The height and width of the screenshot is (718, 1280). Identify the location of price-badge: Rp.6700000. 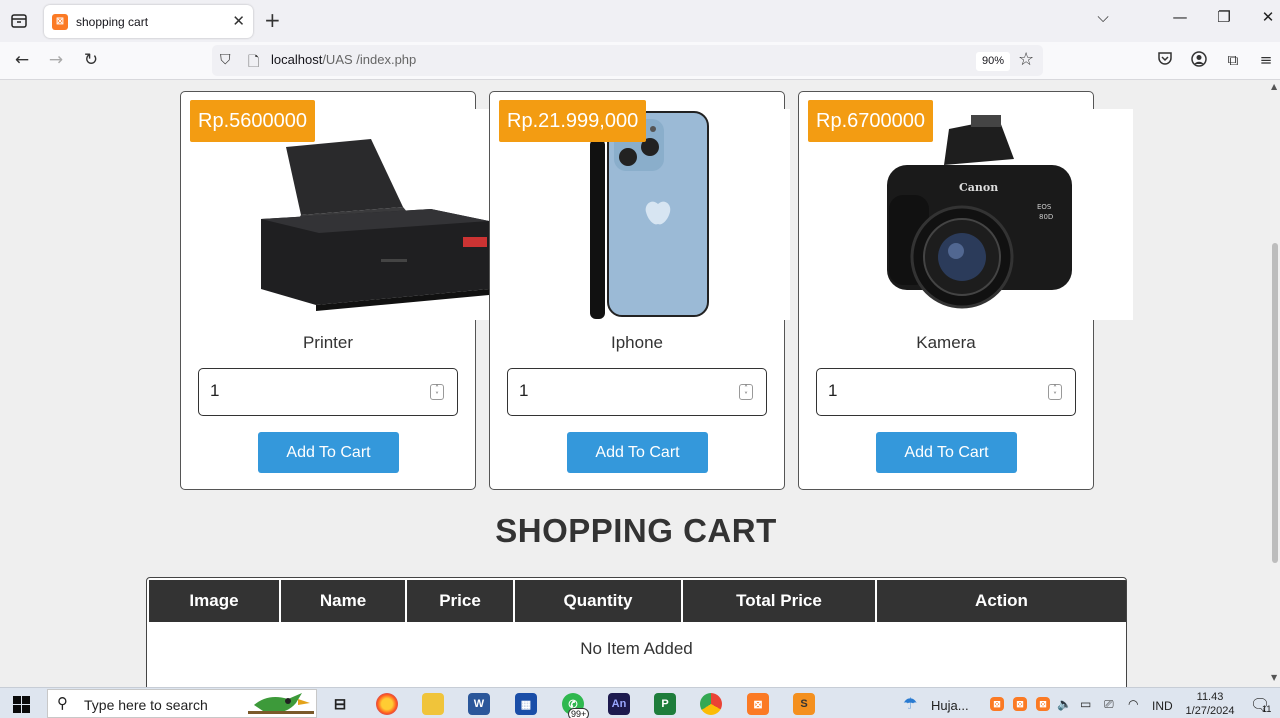
(870, 121).